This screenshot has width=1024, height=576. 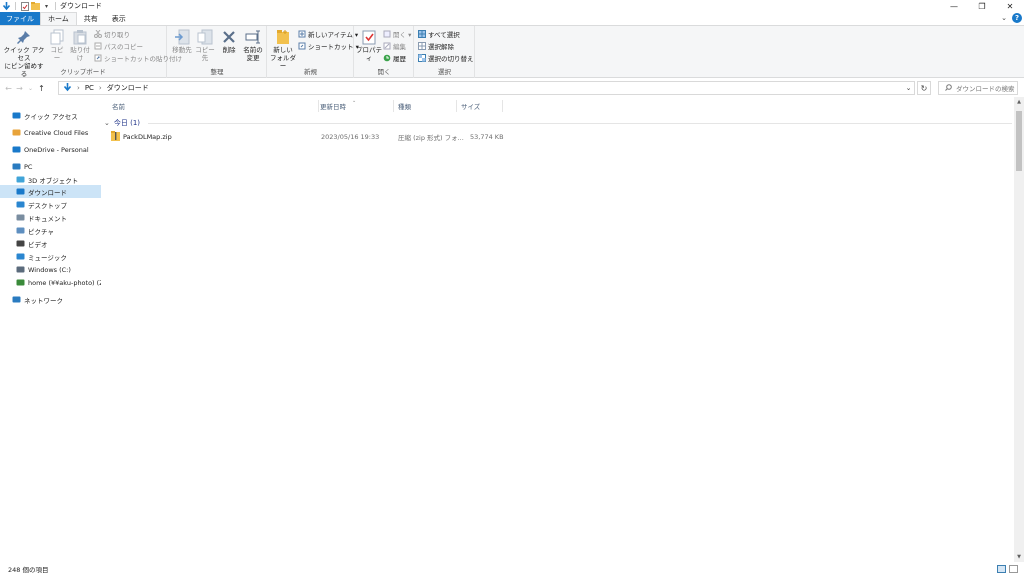 I want to click on scroll-up-arrow: ▲, so click(x=1019, y=102).